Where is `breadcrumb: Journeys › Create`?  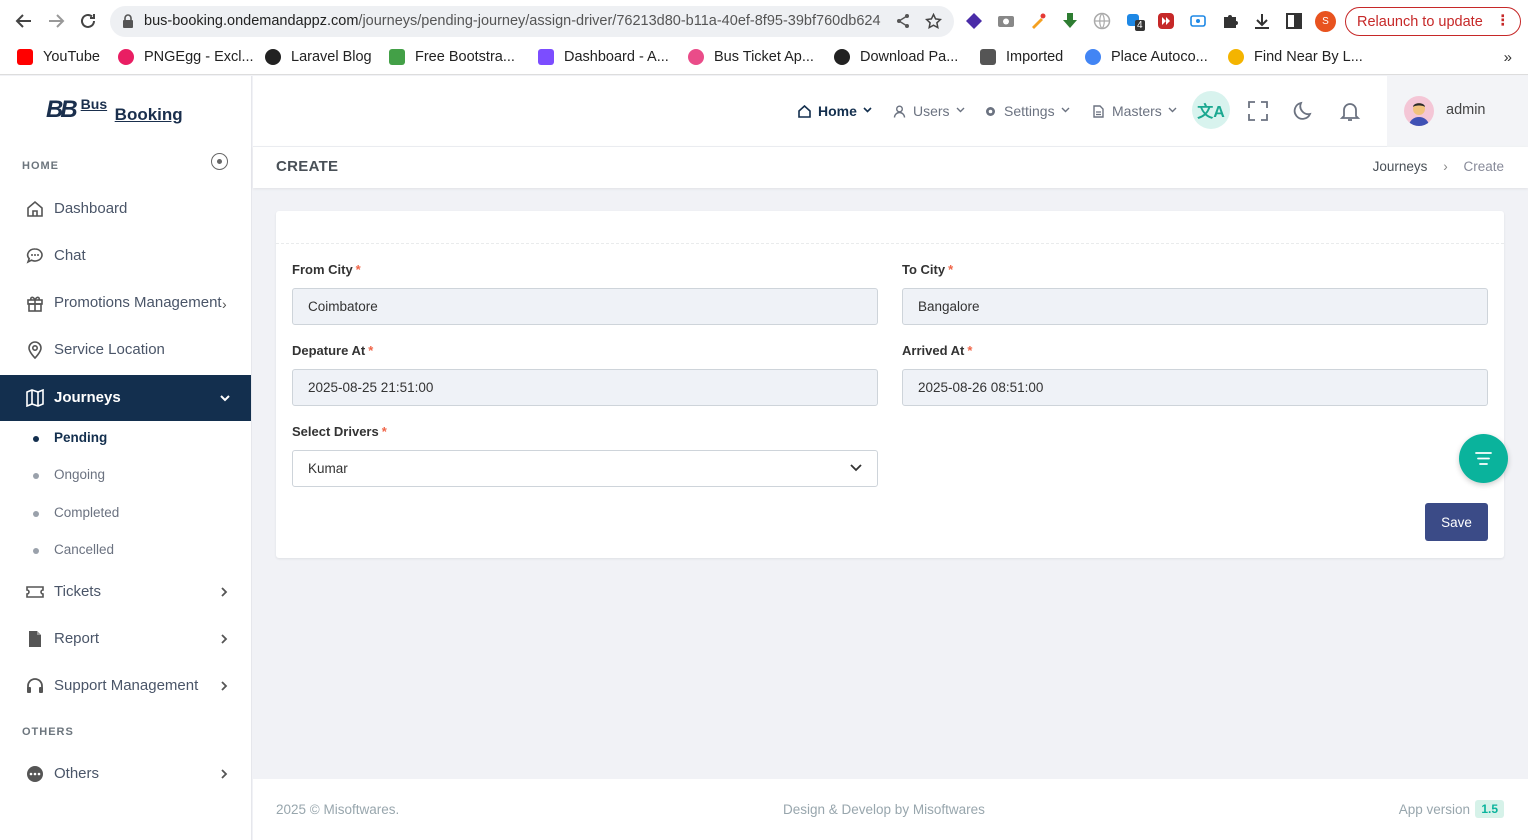 breadcrumb: Journeys › Create is located at coordinates (1438, 166).